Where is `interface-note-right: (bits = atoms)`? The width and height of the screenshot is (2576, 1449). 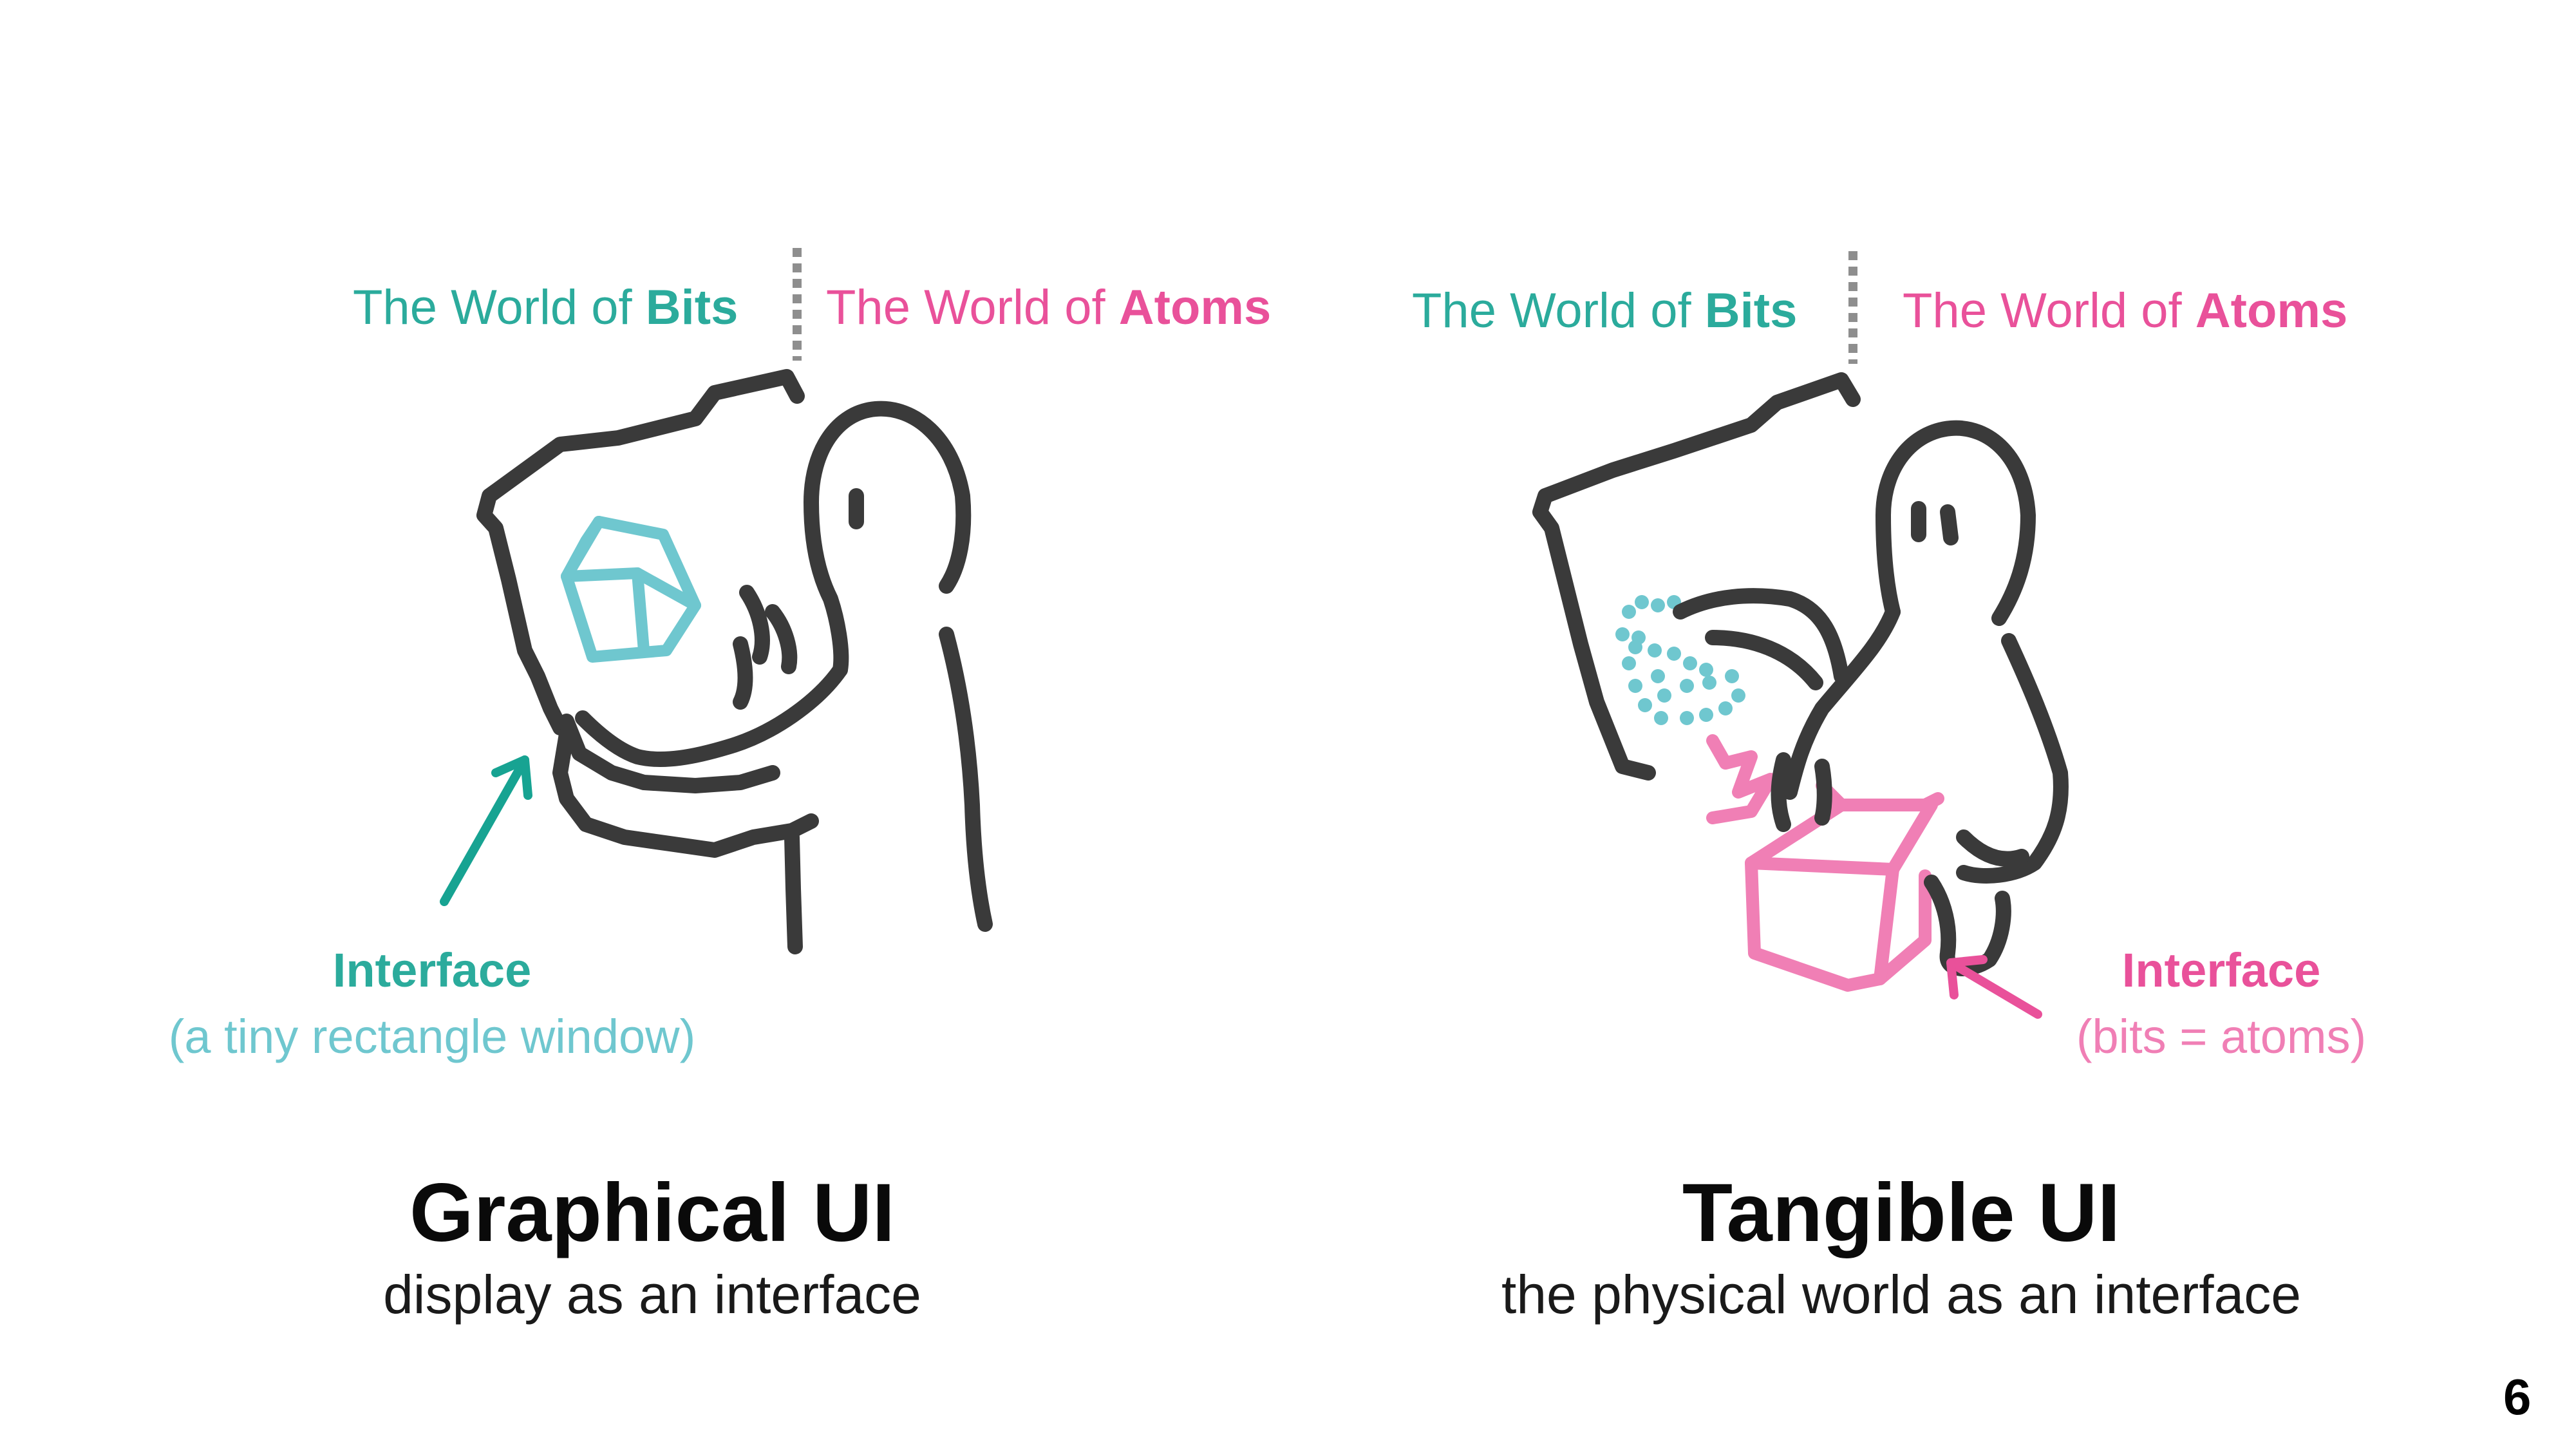
interface-note-right: (bits = atoms) is located at coordinates (2221, 1036).